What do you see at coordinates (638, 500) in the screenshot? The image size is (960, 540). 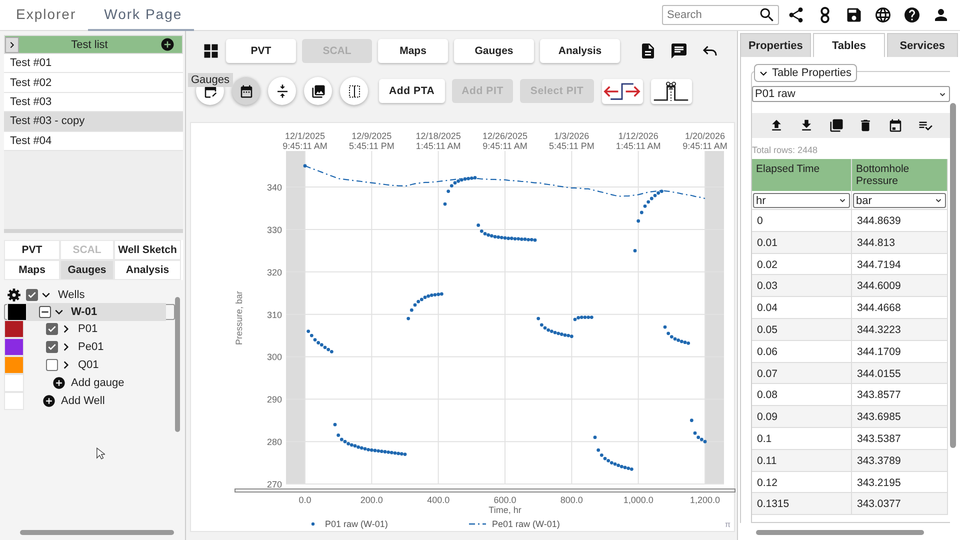 I see `axis-tick-label: 1,000.0` at bounding box center [638, 500].